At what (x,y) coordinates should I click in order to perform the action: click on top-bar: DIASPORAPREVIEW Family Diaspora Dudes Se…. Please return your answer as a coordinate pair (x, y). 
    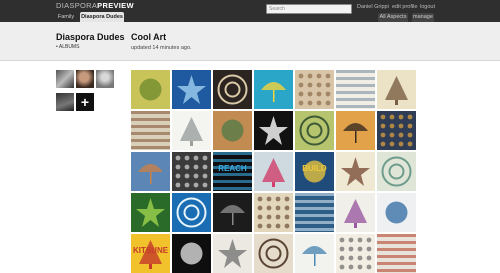
    Looking at the image, I should click on (250, 11).